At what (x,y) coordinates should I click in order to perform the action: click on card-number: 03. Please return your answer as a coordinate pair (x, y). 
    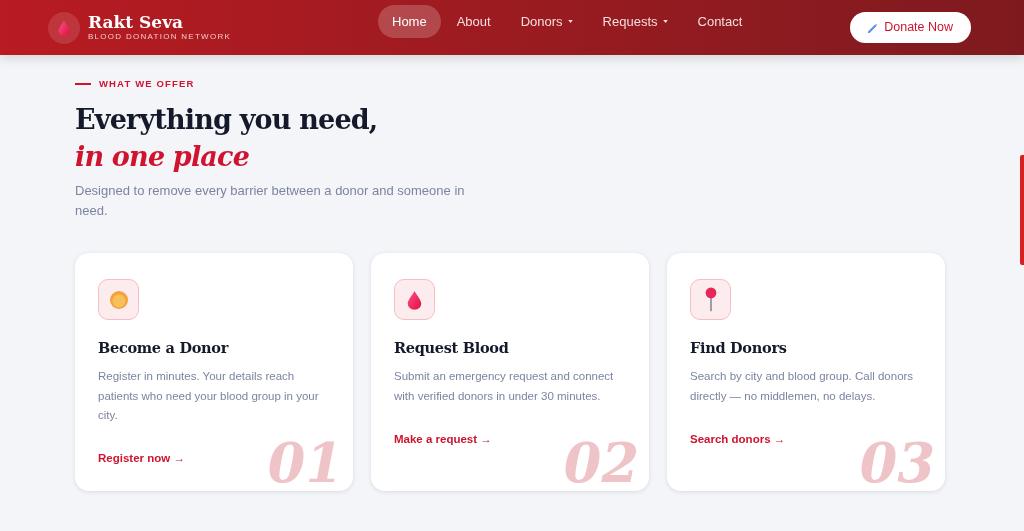
    Looking at the image, I should click on (897, 463).